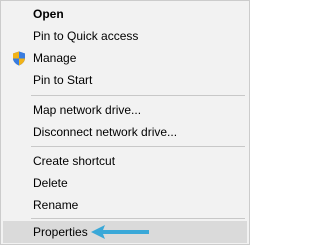 The height and width of the screenshot is (245, 320). Describe the element at coordinates (74, 161) in the screenshot. I see `menu-item-label: Create shortcut` at that location.